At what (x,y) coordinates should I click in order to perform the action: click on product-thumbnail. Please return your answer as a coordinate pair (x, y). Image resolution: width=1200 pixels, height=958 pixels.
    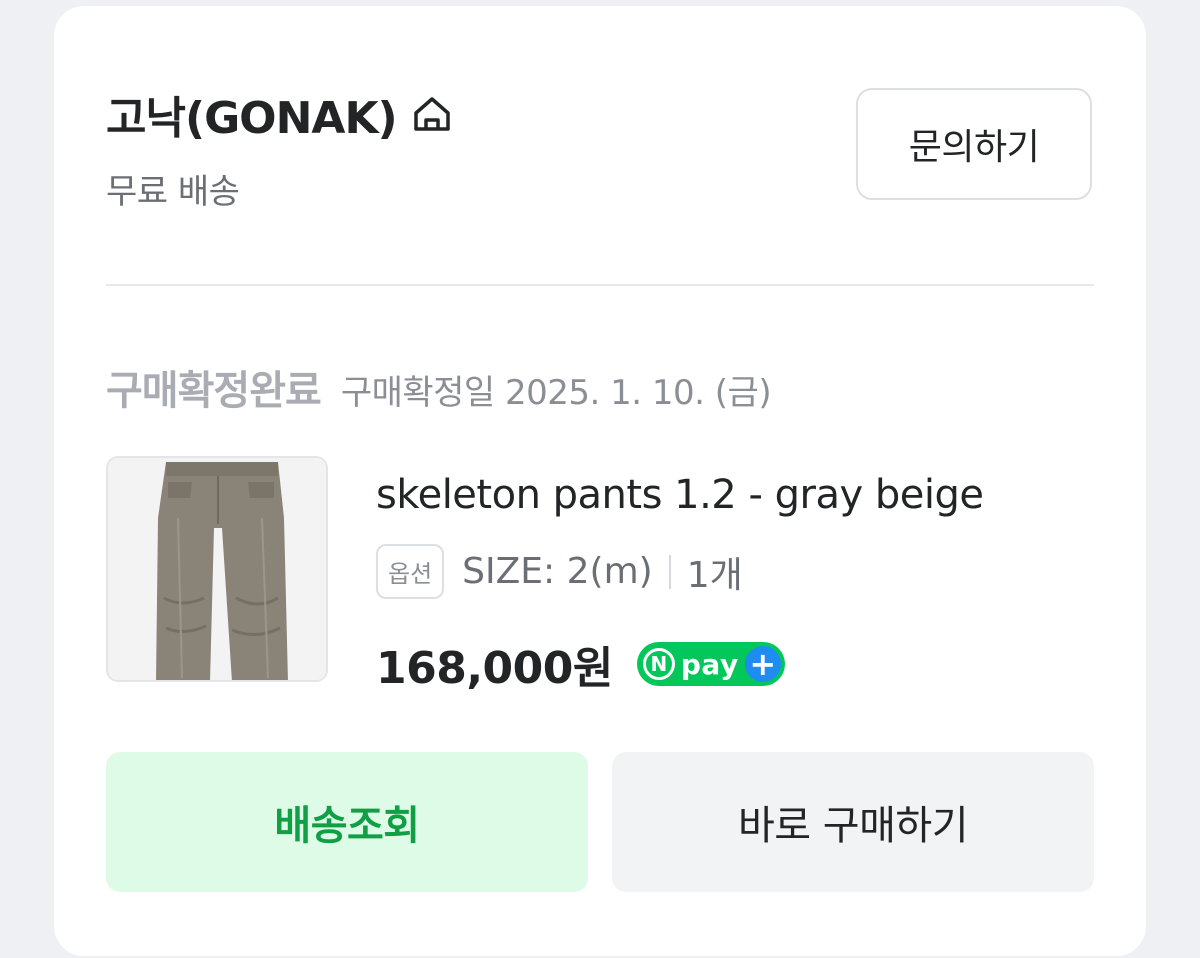
    Looking at the image, I should click on (217, 569).